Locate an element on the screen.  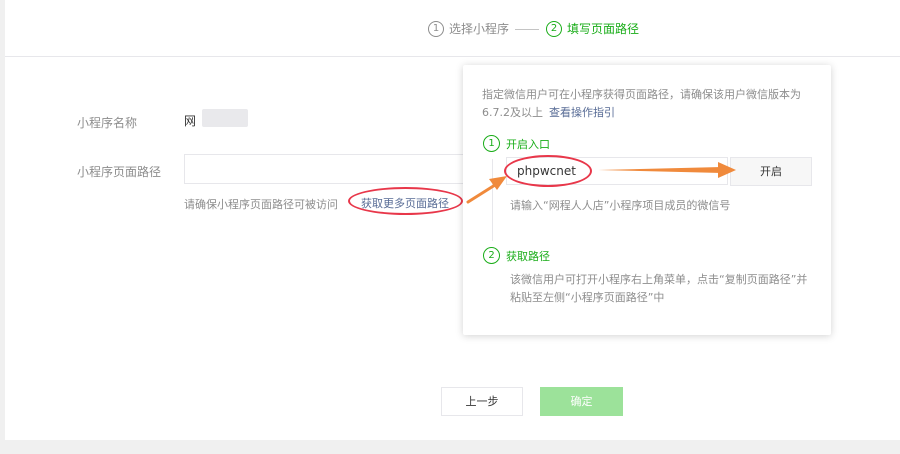
step-label-2: 填写页面路径 is located at coordinates (603, 29).